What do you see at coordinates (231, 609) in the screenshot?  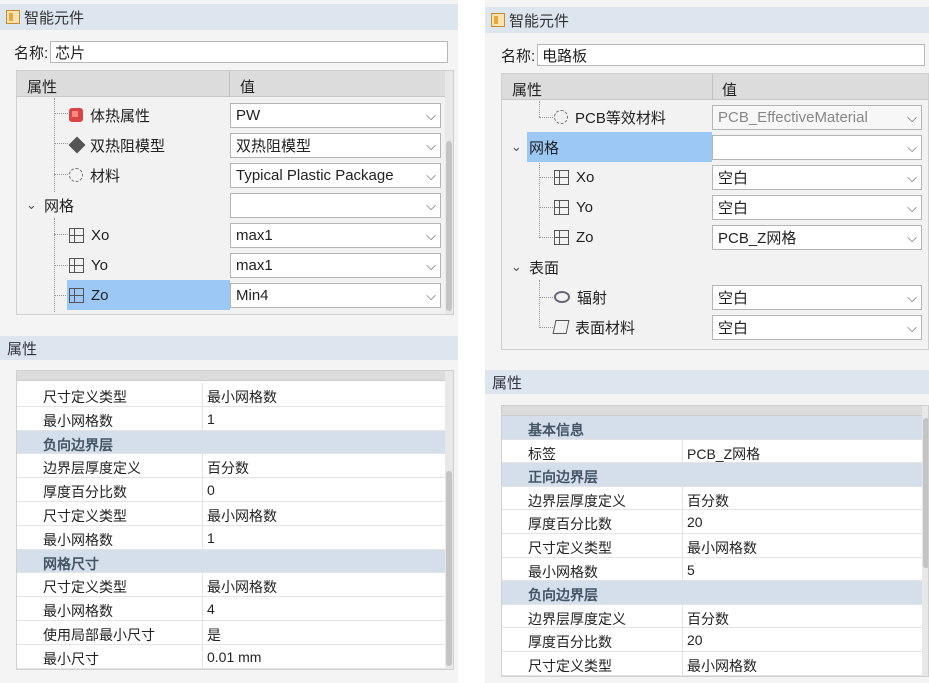 I see `property-row: 最小网格数 4` at bounding box center [231, 609].